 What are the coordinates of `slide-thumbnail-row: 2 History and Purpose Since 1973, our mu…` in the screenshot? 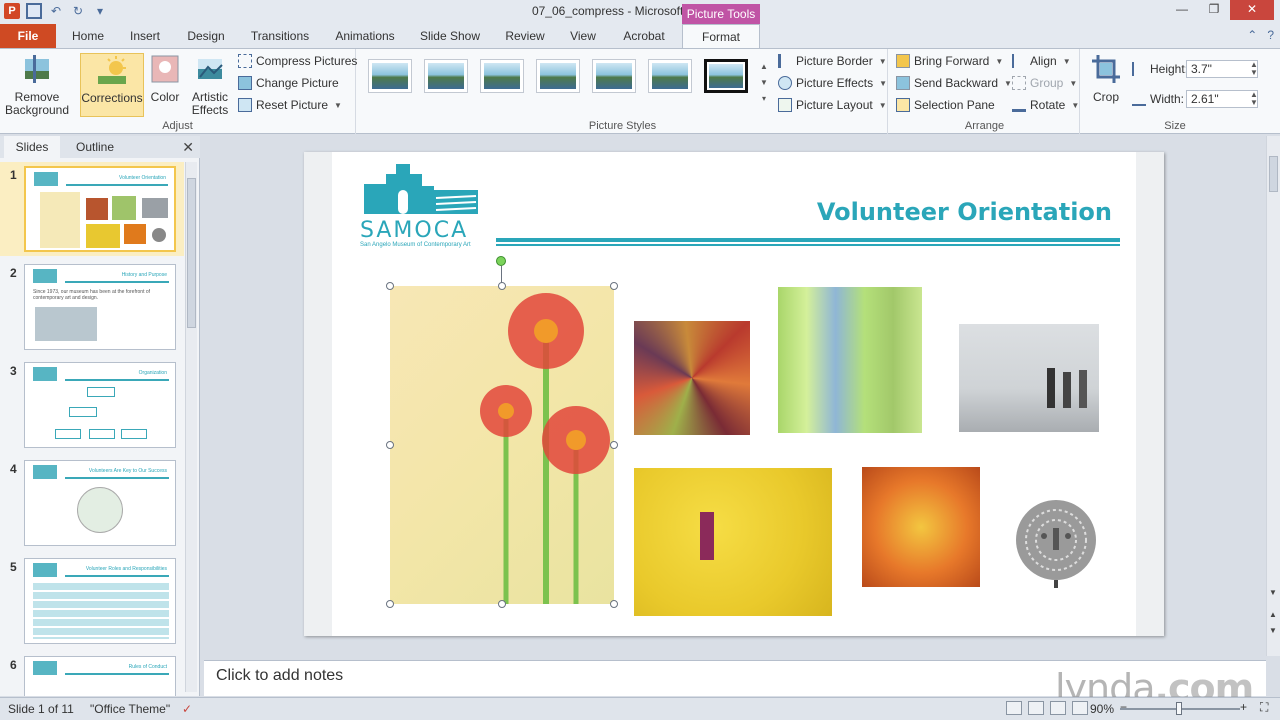 It's located at (92, 307).